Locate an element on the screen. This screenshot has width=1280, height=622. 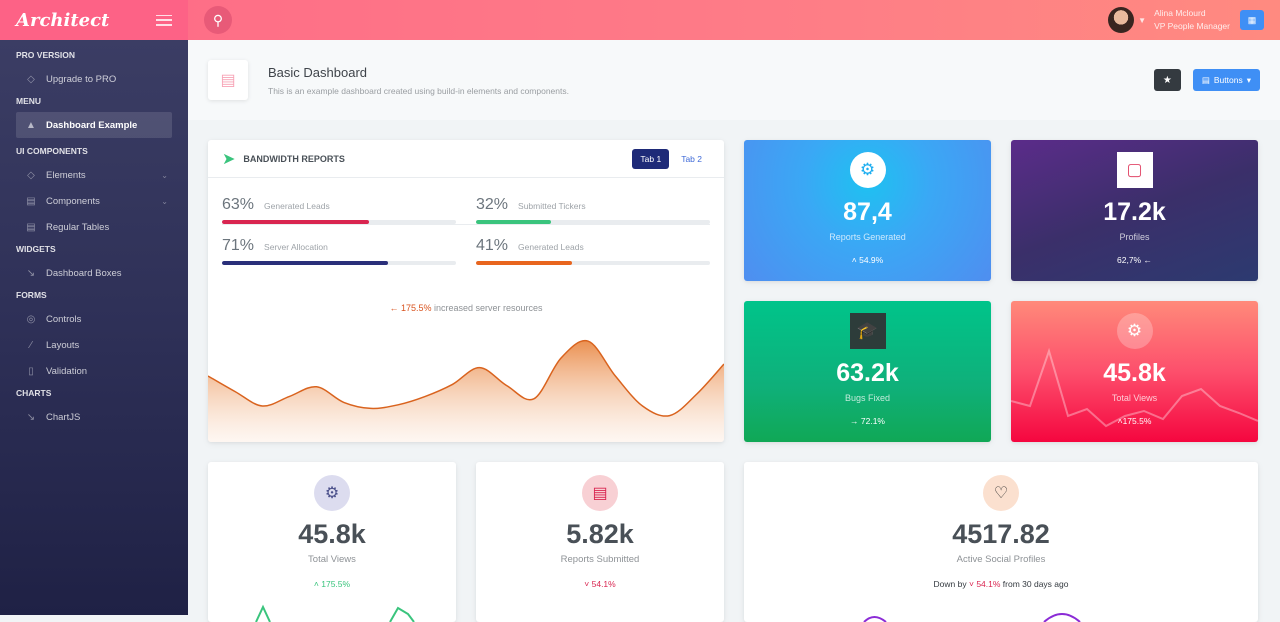
sidebar-item-tables: ▤ Regular Tables is located at coordinates (94, 227).